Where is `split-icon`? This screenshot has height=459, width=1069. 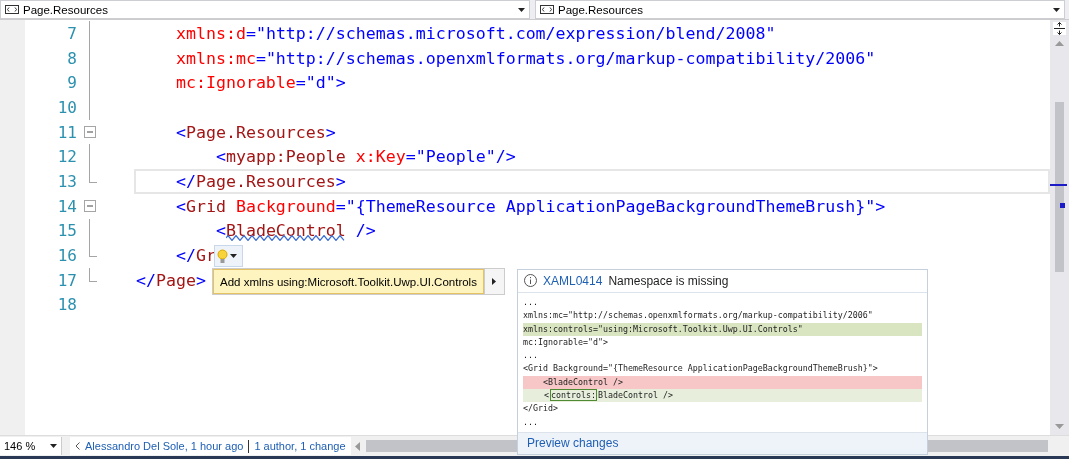
split-icon is located at coordinates (1059, 28).